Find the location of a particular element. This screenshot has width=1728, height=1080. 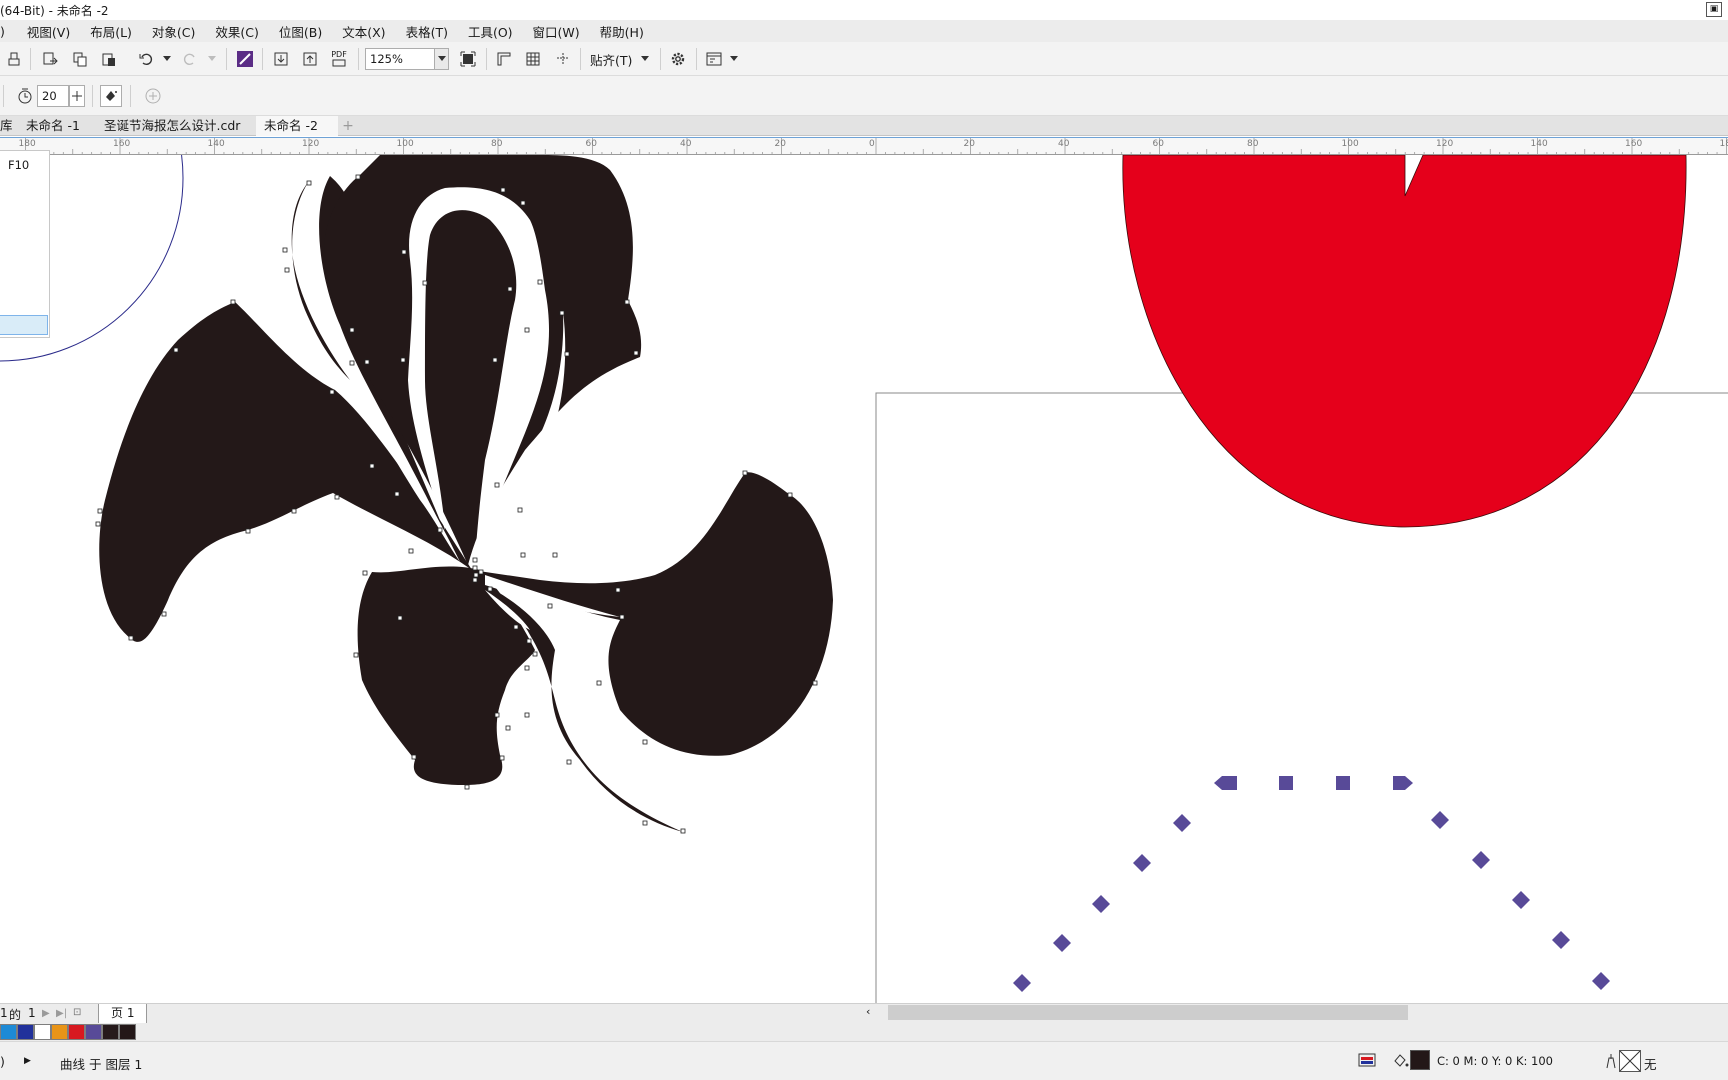

import-icon is located at coordinates (50, 59).